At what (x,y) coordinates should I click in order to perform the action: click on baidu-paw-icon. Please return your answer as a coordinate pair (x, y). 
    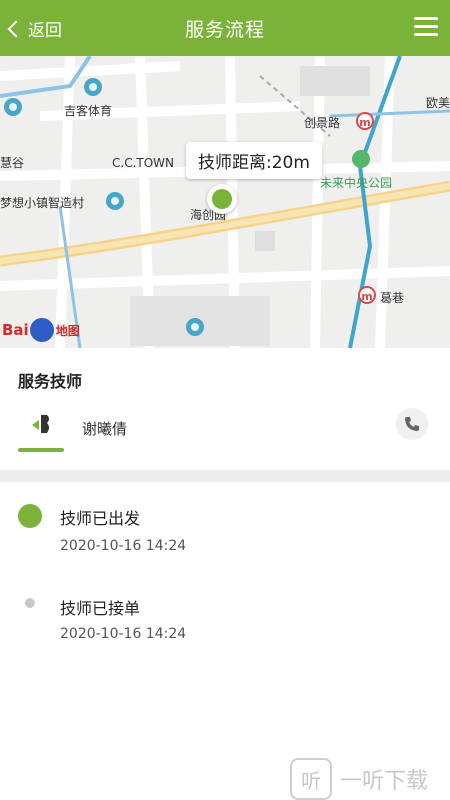
    Looking at the image, I should click on (41, 330).